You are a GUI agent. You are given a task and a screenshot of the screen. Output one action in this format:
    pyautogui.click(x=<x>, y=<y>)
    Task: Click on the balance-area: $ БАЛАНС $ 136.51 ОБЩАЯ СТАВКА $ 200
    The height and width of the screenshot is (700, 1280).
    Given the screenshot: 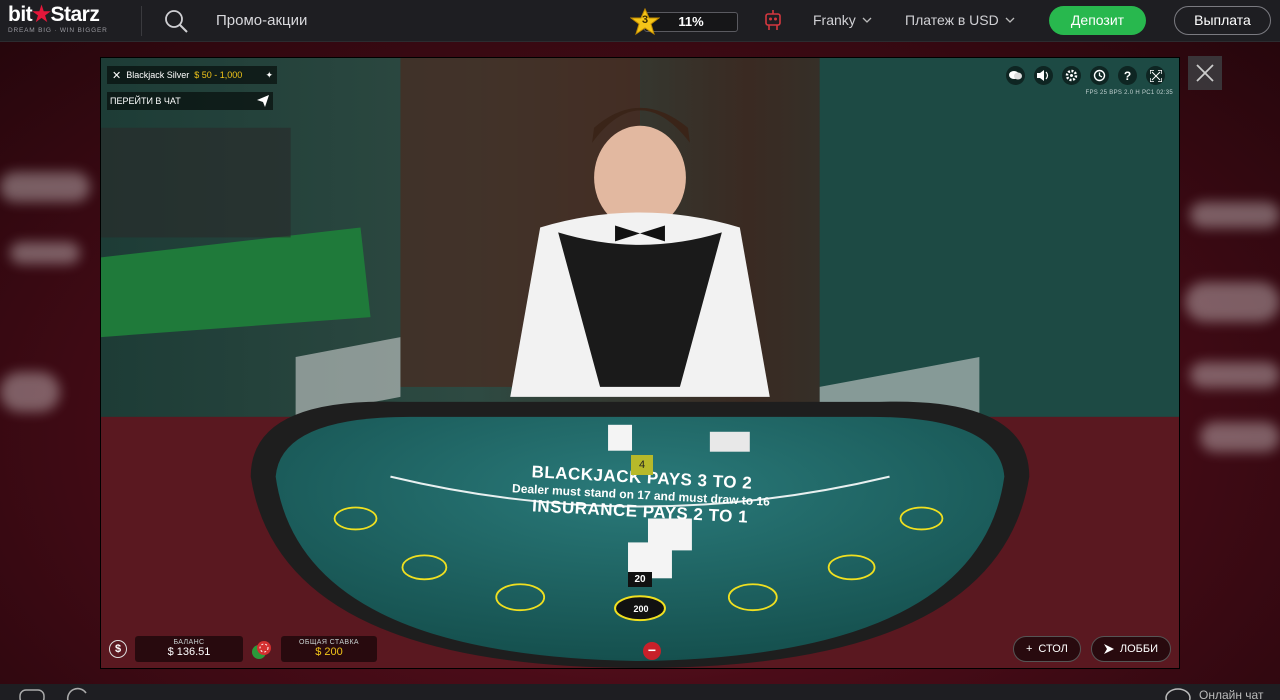 What is the action you would take?
    pyautogui.click(x=243, y=649)
    